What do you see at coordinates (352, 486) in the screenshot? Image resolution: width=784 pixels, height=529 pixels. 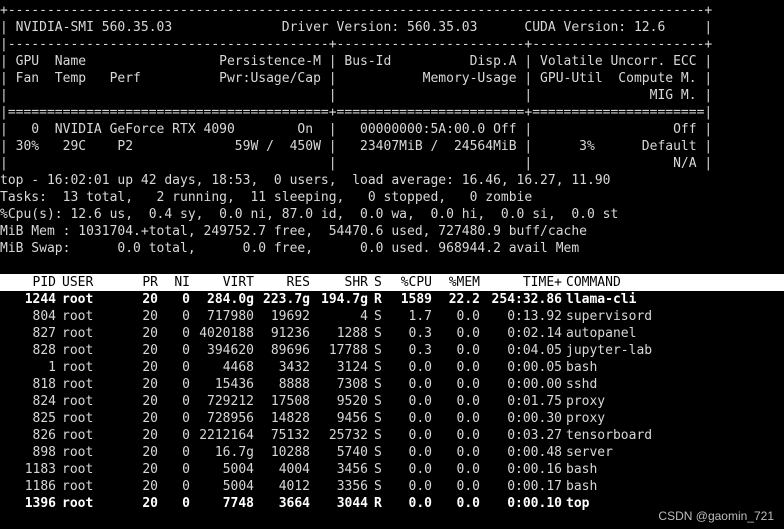 I see `shr-cell: 3356` at bounding box center [352, 486].